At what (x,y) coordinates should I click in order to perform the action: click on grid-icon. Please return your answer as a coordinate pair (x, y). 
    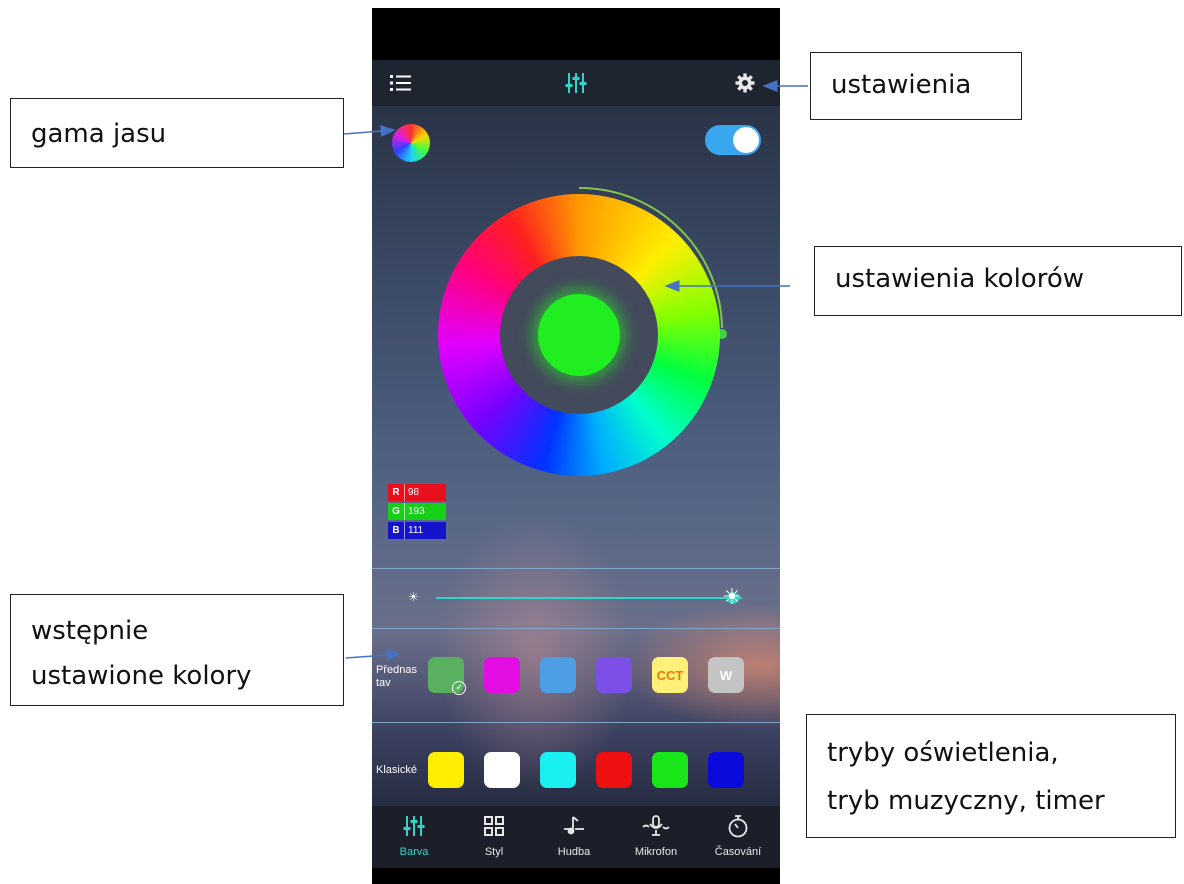
    Looking at the image, I should click on (494, 826).